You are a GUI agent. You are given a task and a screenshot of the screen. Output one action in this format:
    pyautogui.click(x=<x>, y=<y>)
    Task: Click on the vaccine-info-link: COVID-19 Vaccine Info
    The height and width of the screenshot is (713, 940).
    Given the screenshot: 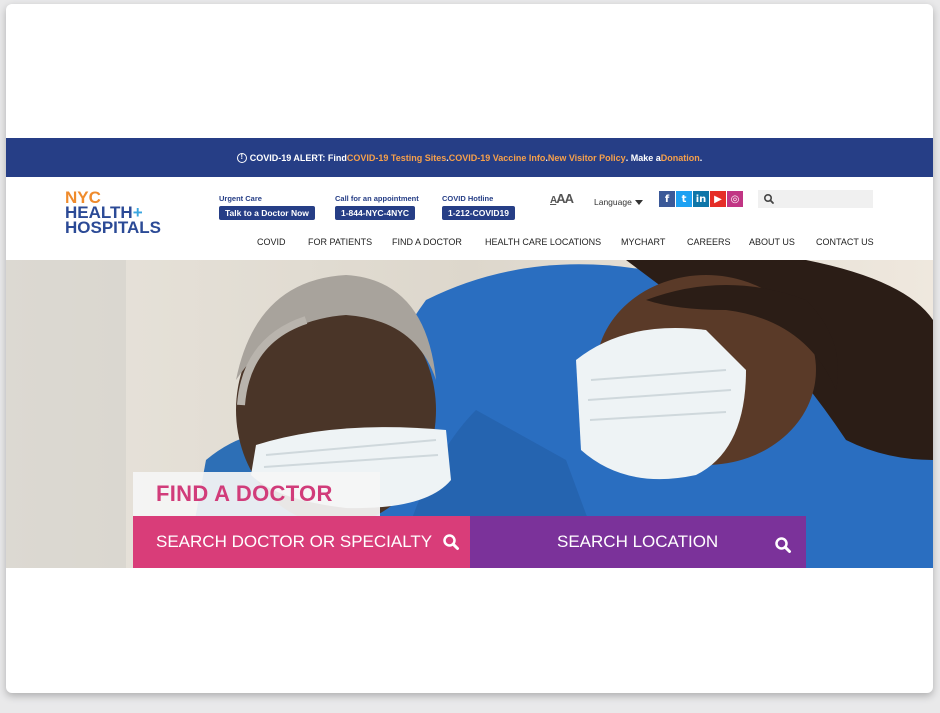 What is the action you would take?
    pyautogui.click(x=497, y=158)
    